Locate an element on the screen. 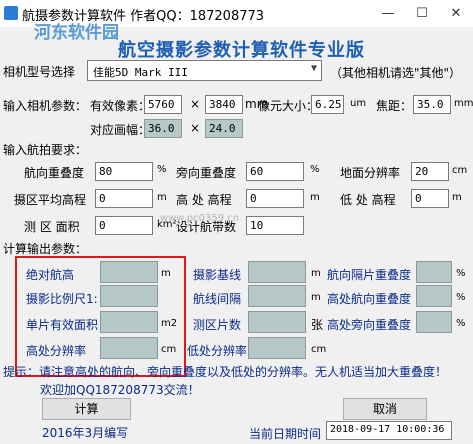 The image size is (473, 444). unit-m-3: m is located at coordinates (457, 197).